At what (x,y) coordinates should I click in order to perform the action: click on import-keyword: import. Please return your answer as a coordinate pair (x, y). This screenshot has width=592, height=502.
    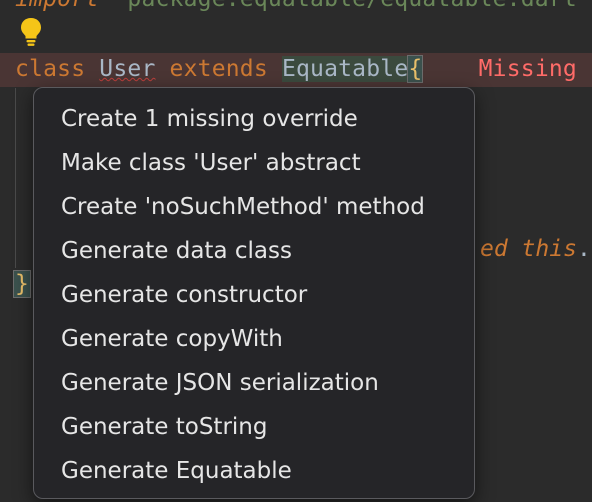
    Looking at the image, I should click on (57, 6).